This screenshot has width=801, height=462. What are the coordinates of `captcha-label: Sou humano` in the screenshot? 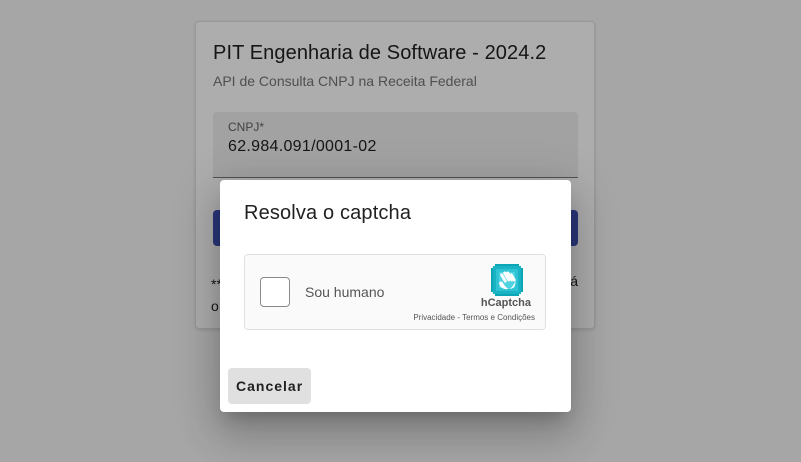 It's located at (345, 292).